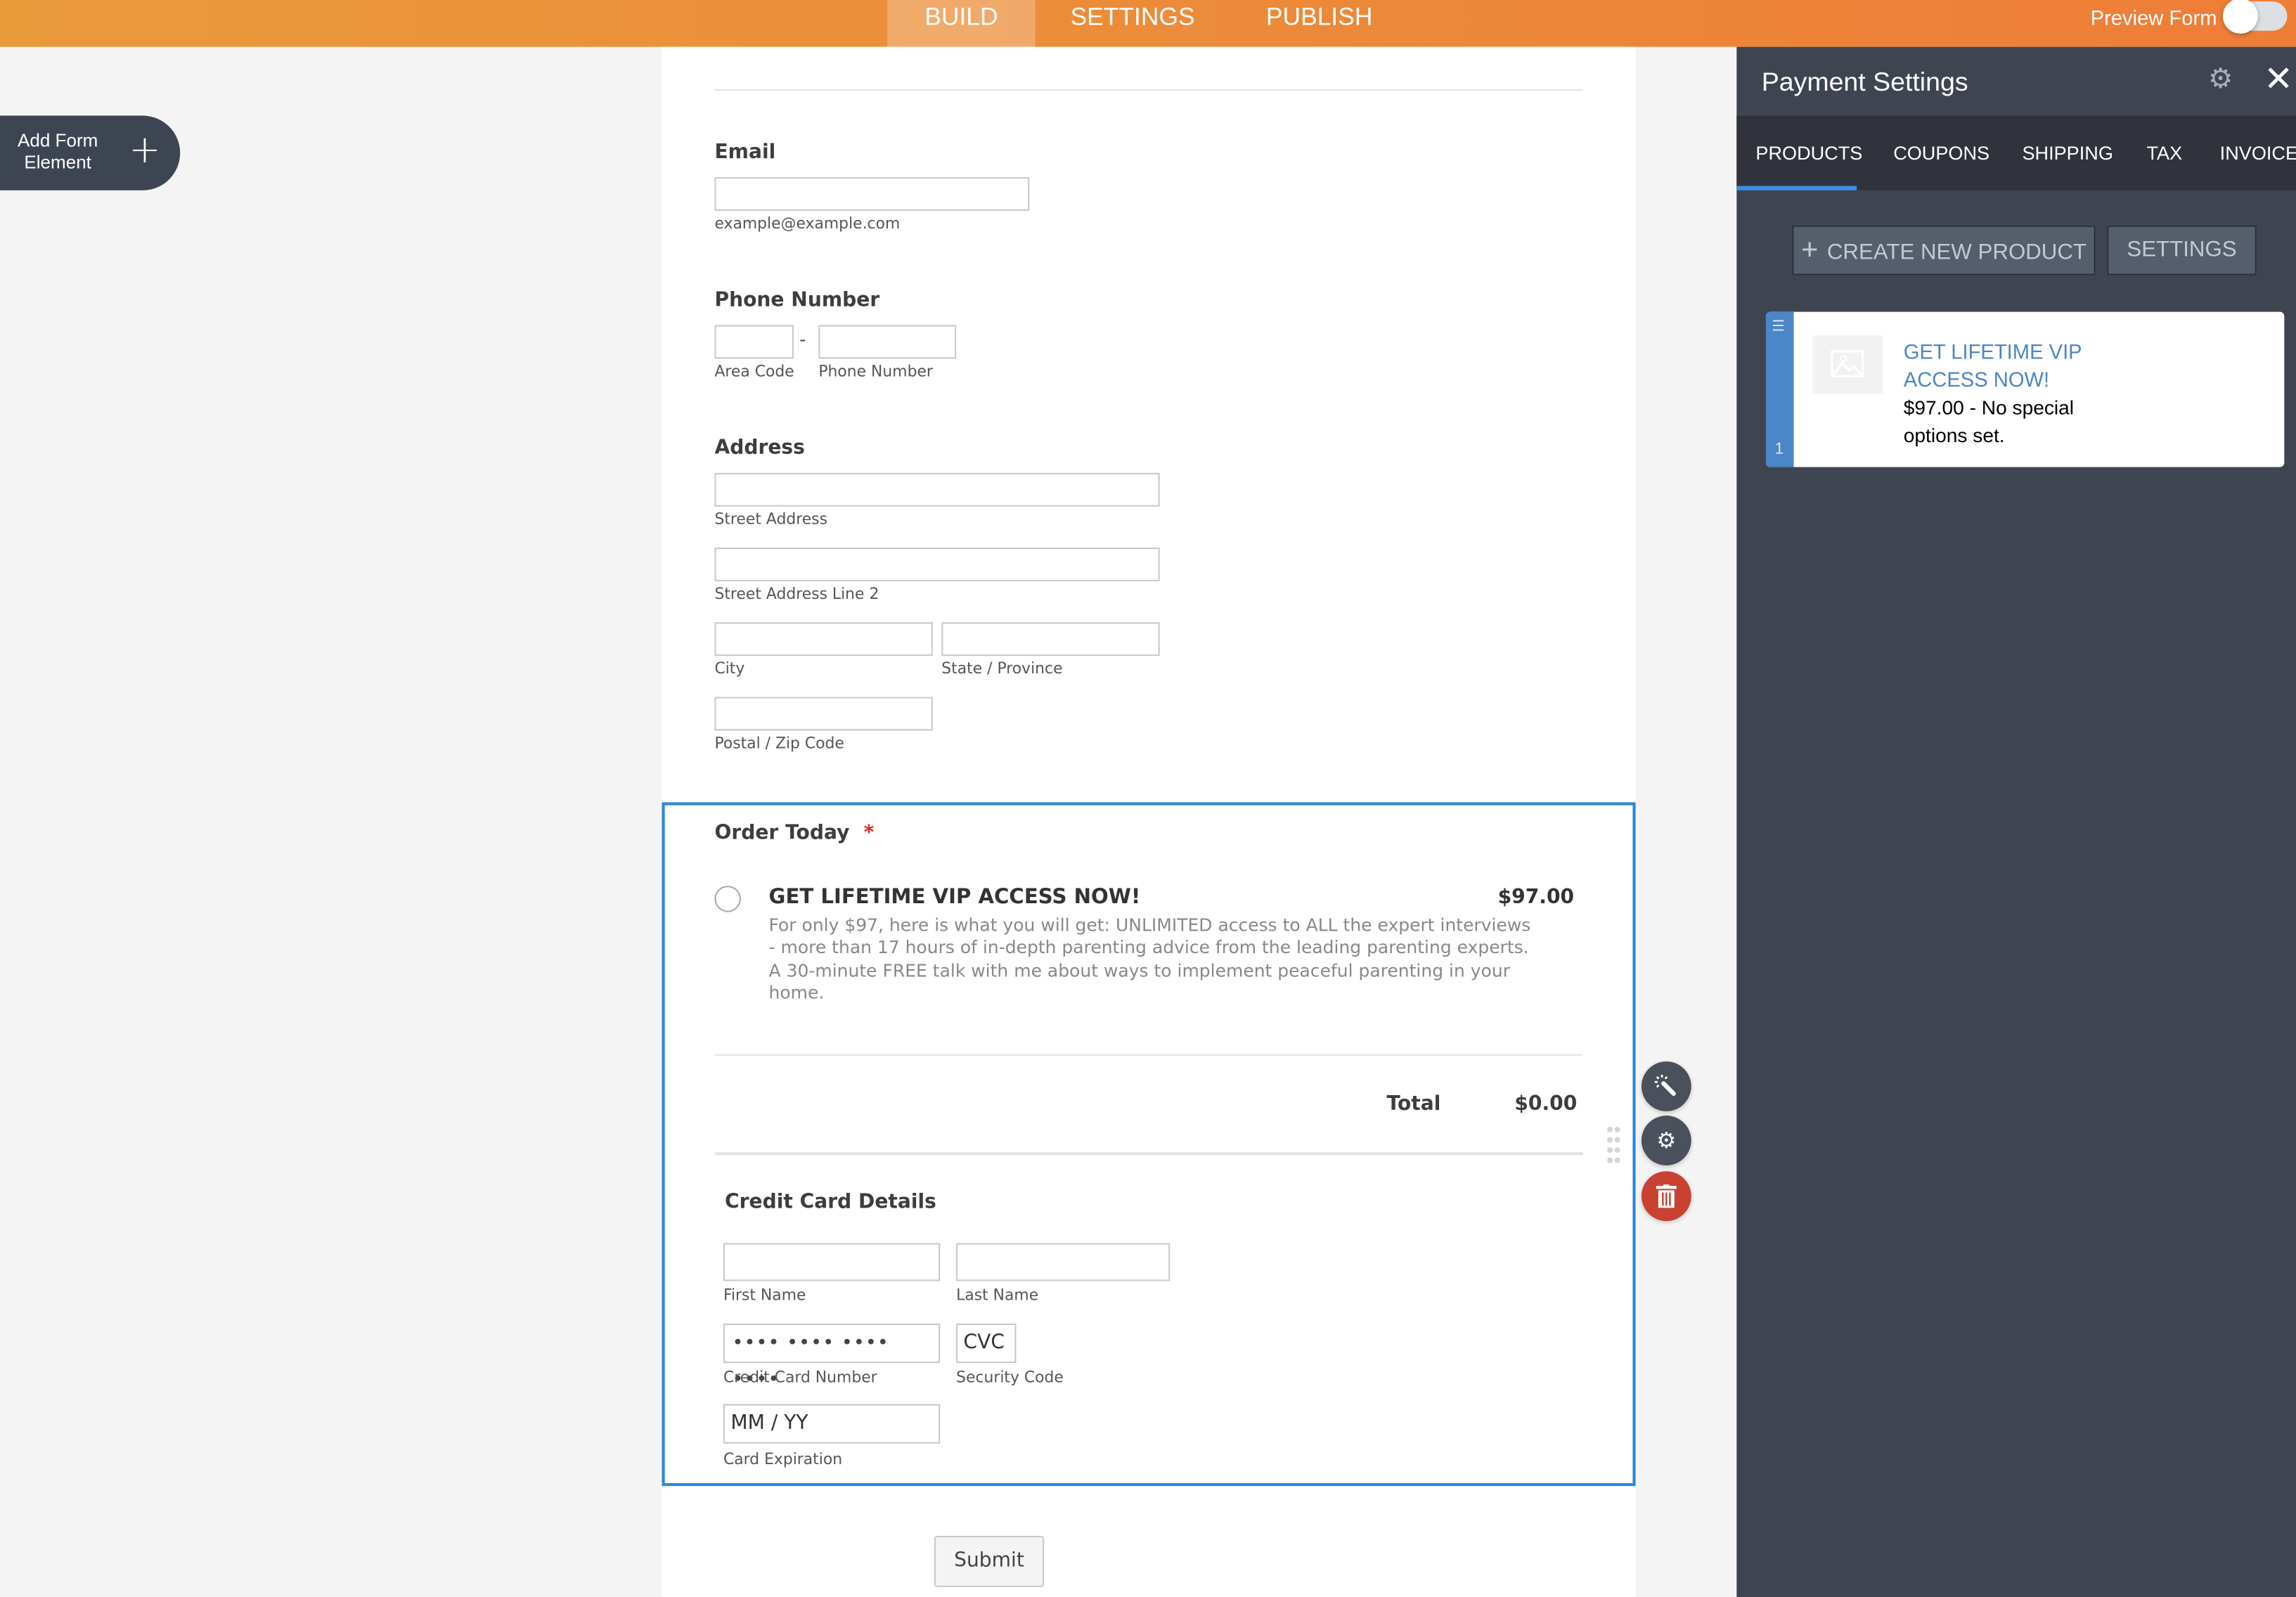  I want to click on tab-settings: SETTINGS, so click(1132, 23).